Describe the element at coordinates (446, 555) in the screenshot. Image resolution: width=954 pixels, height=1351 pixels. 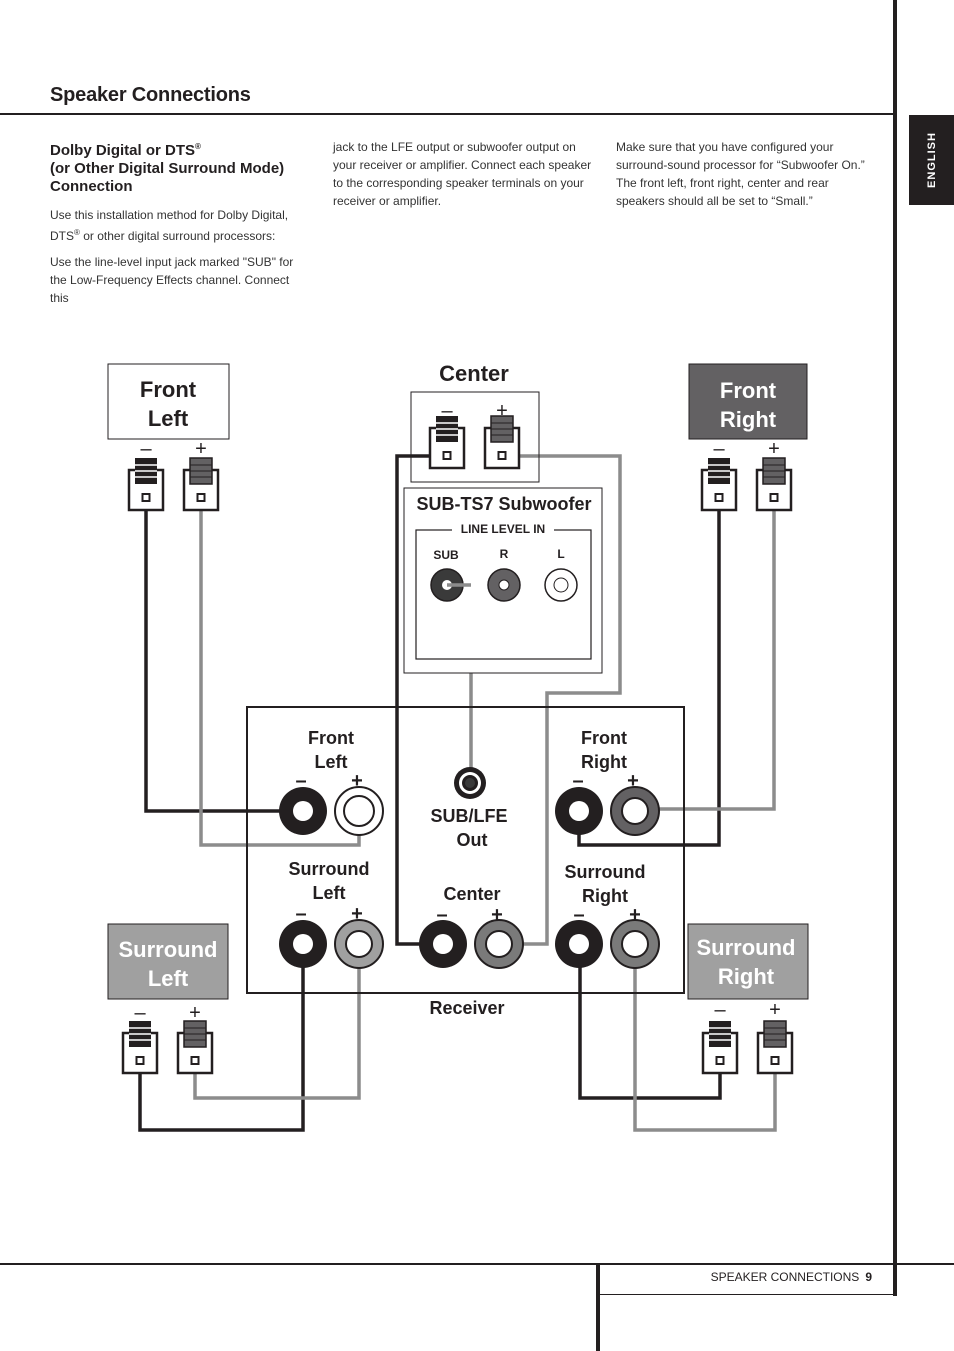
I see `jack-label-sub: SUB` at that location.